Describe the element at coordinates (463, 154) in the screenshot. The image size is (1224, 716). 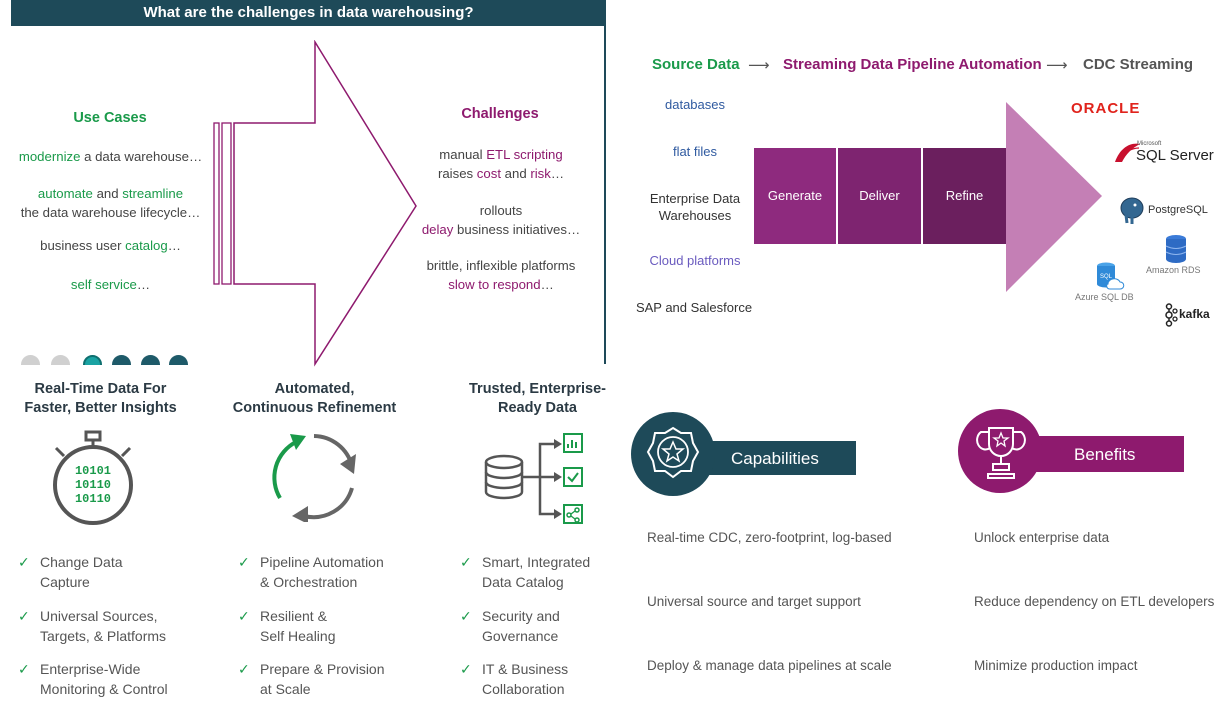
I see `text-run: manual` at that location.